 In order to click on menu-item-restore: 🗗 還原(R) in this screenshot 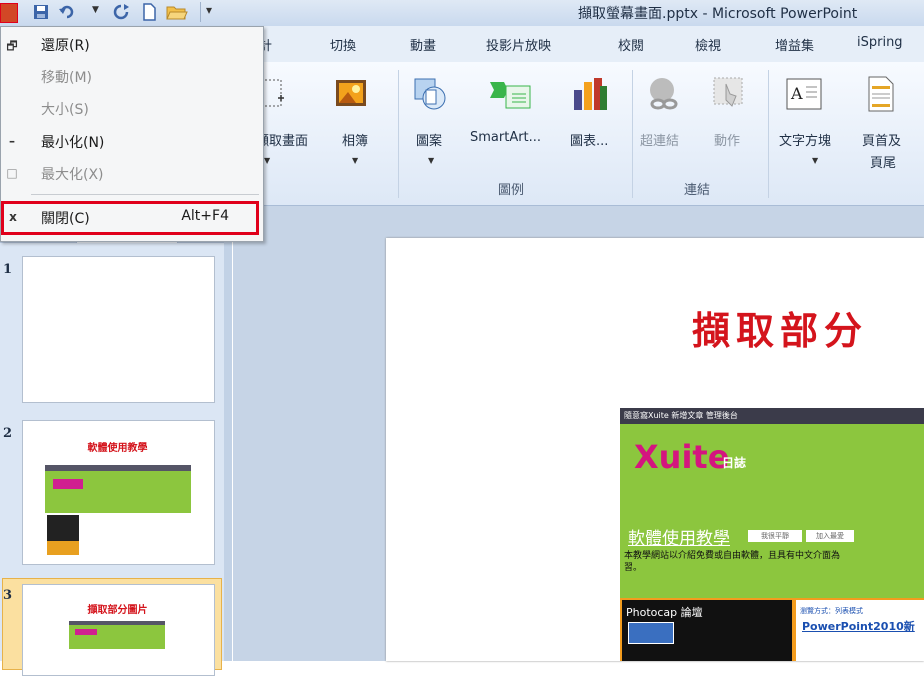, I will do `click(131, 45)`.